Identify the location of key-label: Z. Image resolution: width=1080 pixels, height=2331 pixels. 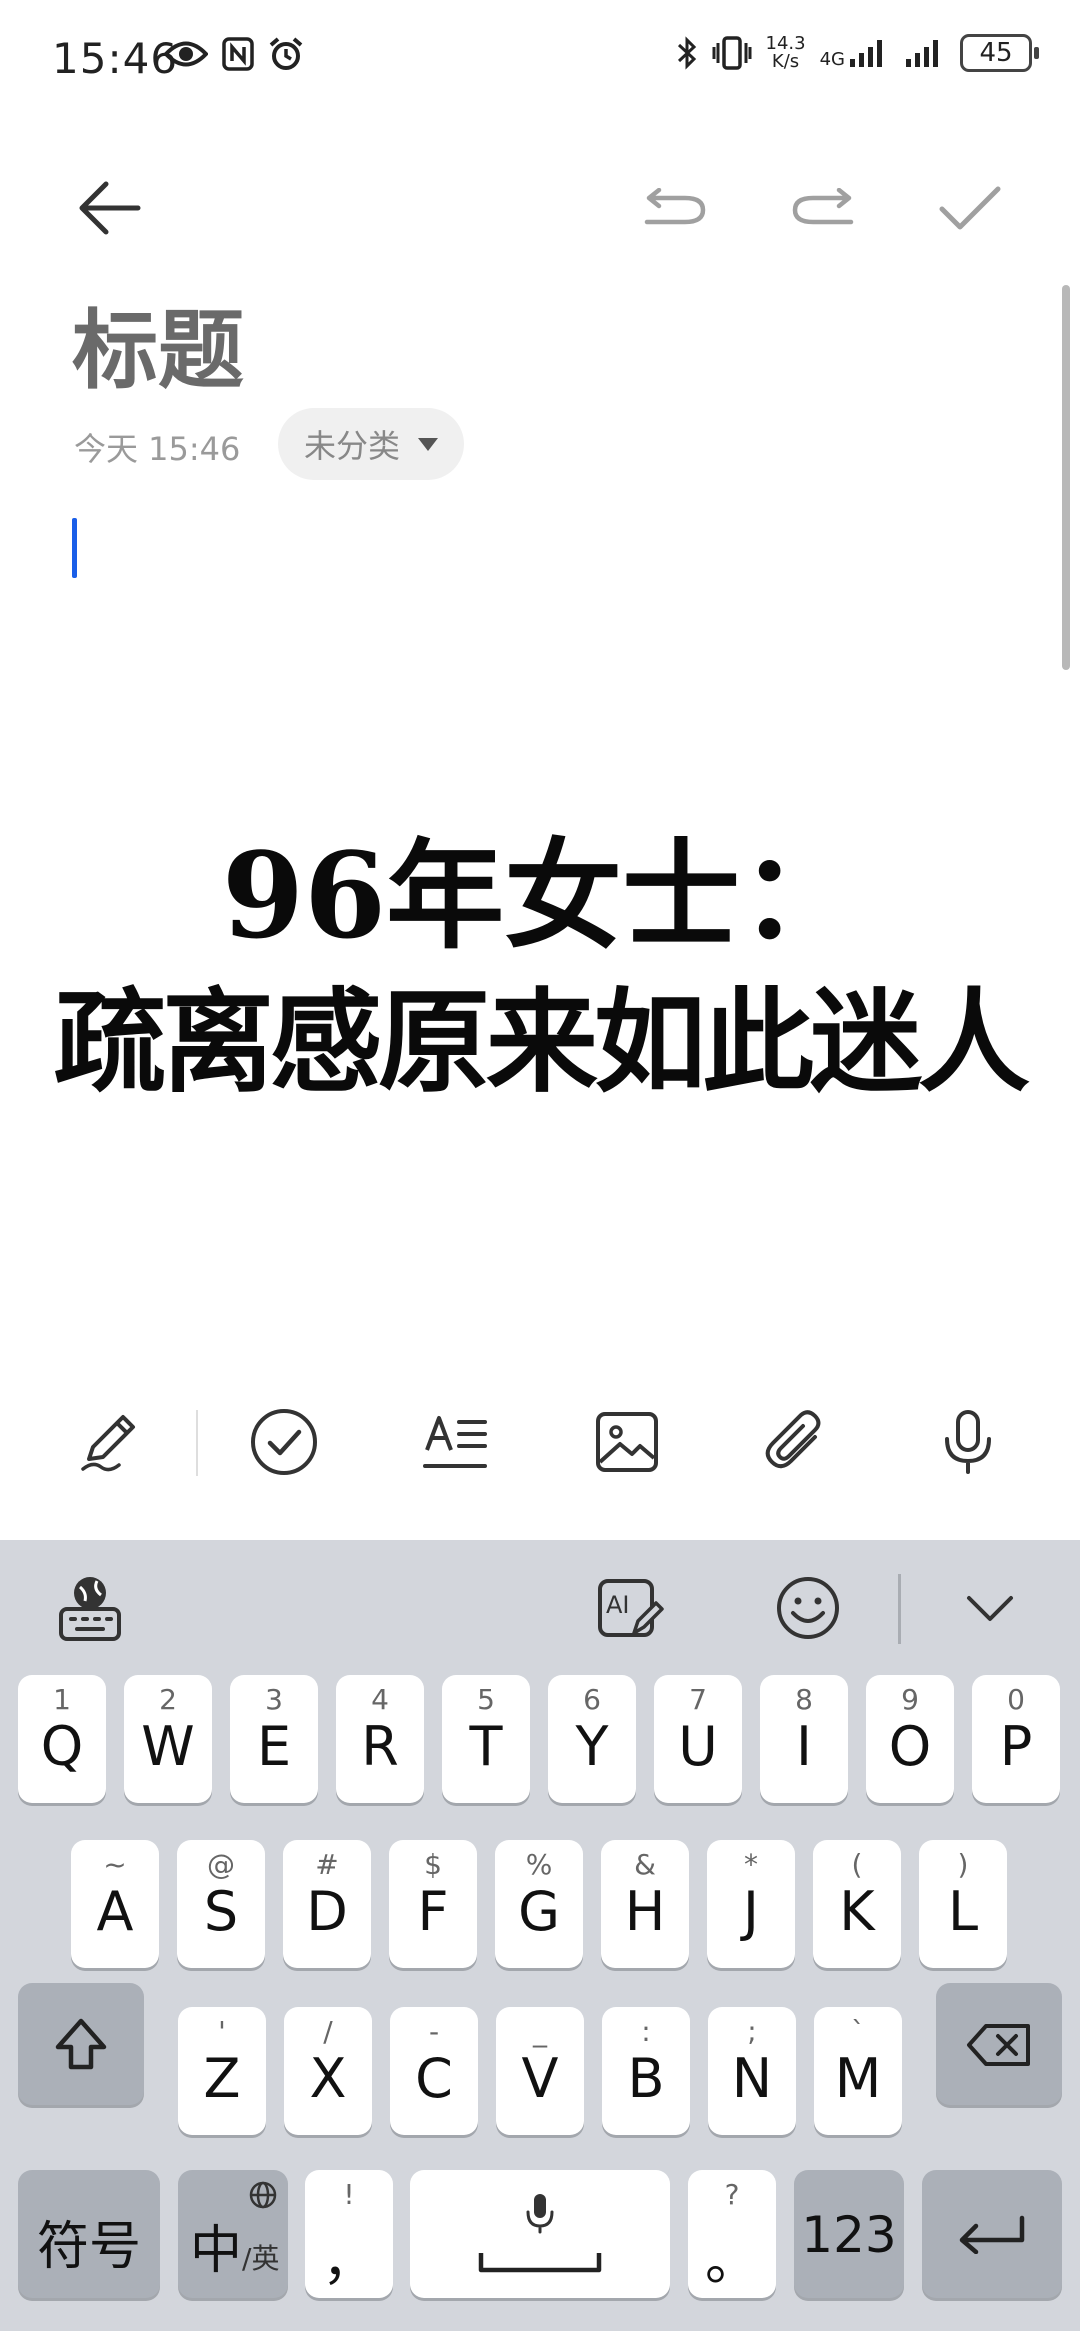
(222, 2078).